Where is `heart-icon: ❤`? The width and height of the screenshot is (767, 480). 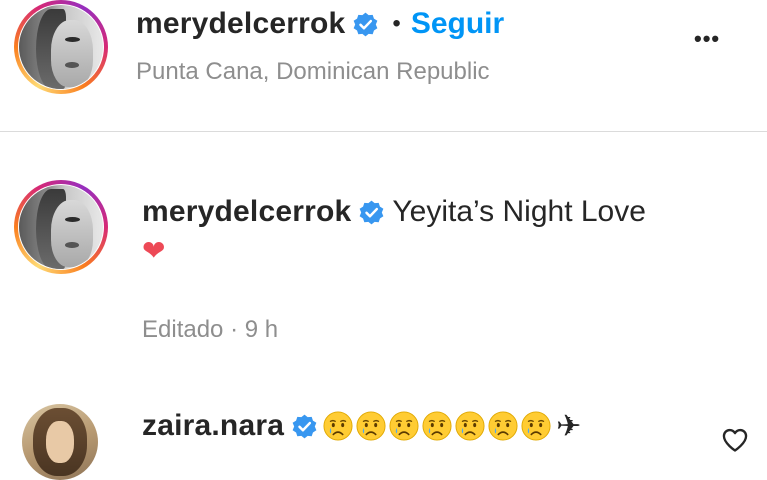
heart-icon: ❤ is located at coordinates (154, 250).